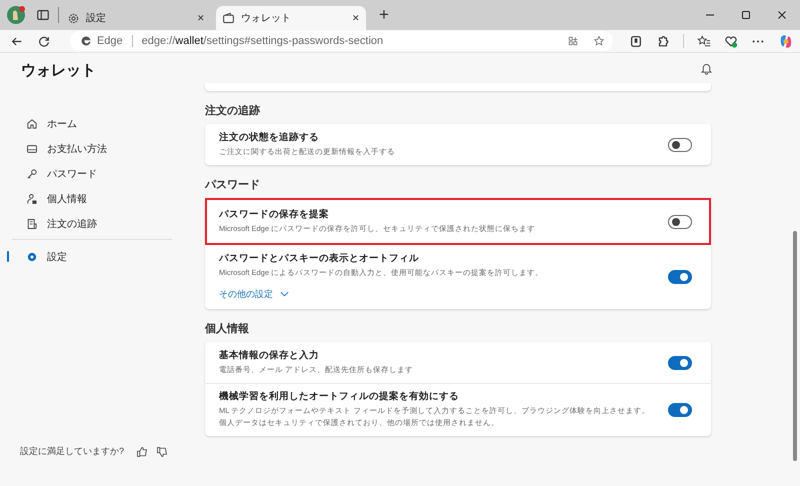  I want to click on thumbs-down-icon, so click(162, 452).